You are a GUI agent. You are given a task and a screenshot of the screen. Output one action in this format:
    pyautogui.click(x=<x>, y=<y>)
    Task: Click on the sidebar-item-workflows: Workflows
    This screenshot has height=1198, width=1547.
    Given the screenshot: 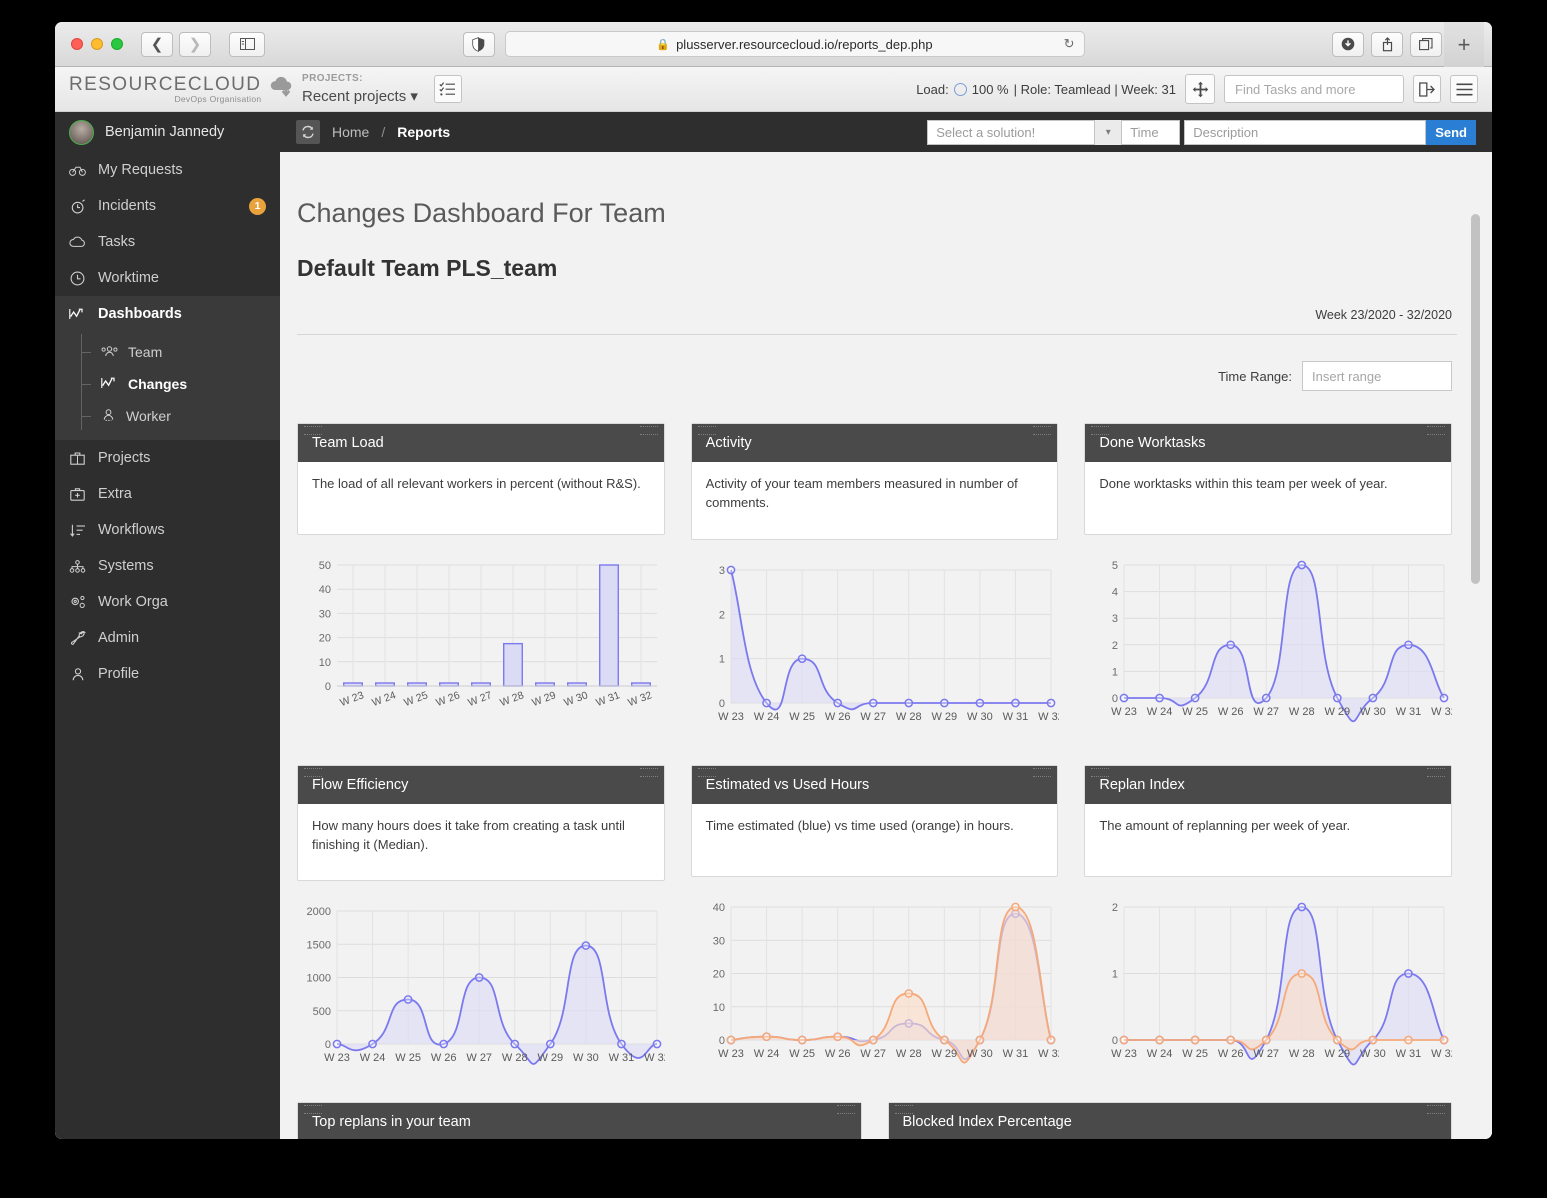 What is the action you would take?
    pyautogui.click(x=167, y=530)
    